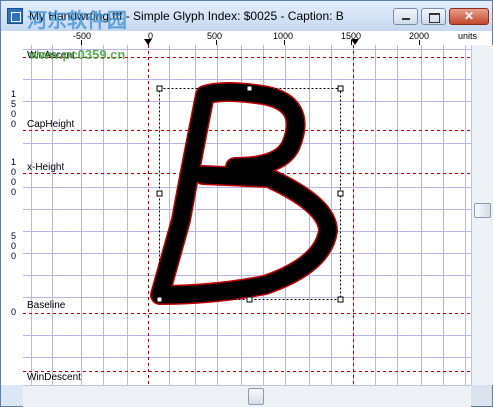 The width and height of the screenshot is (493, 407). What do you see at coordinates (46, 167) in the screenshot?
I see `x-height-label: x-Height` at bounding box center [46, 167].